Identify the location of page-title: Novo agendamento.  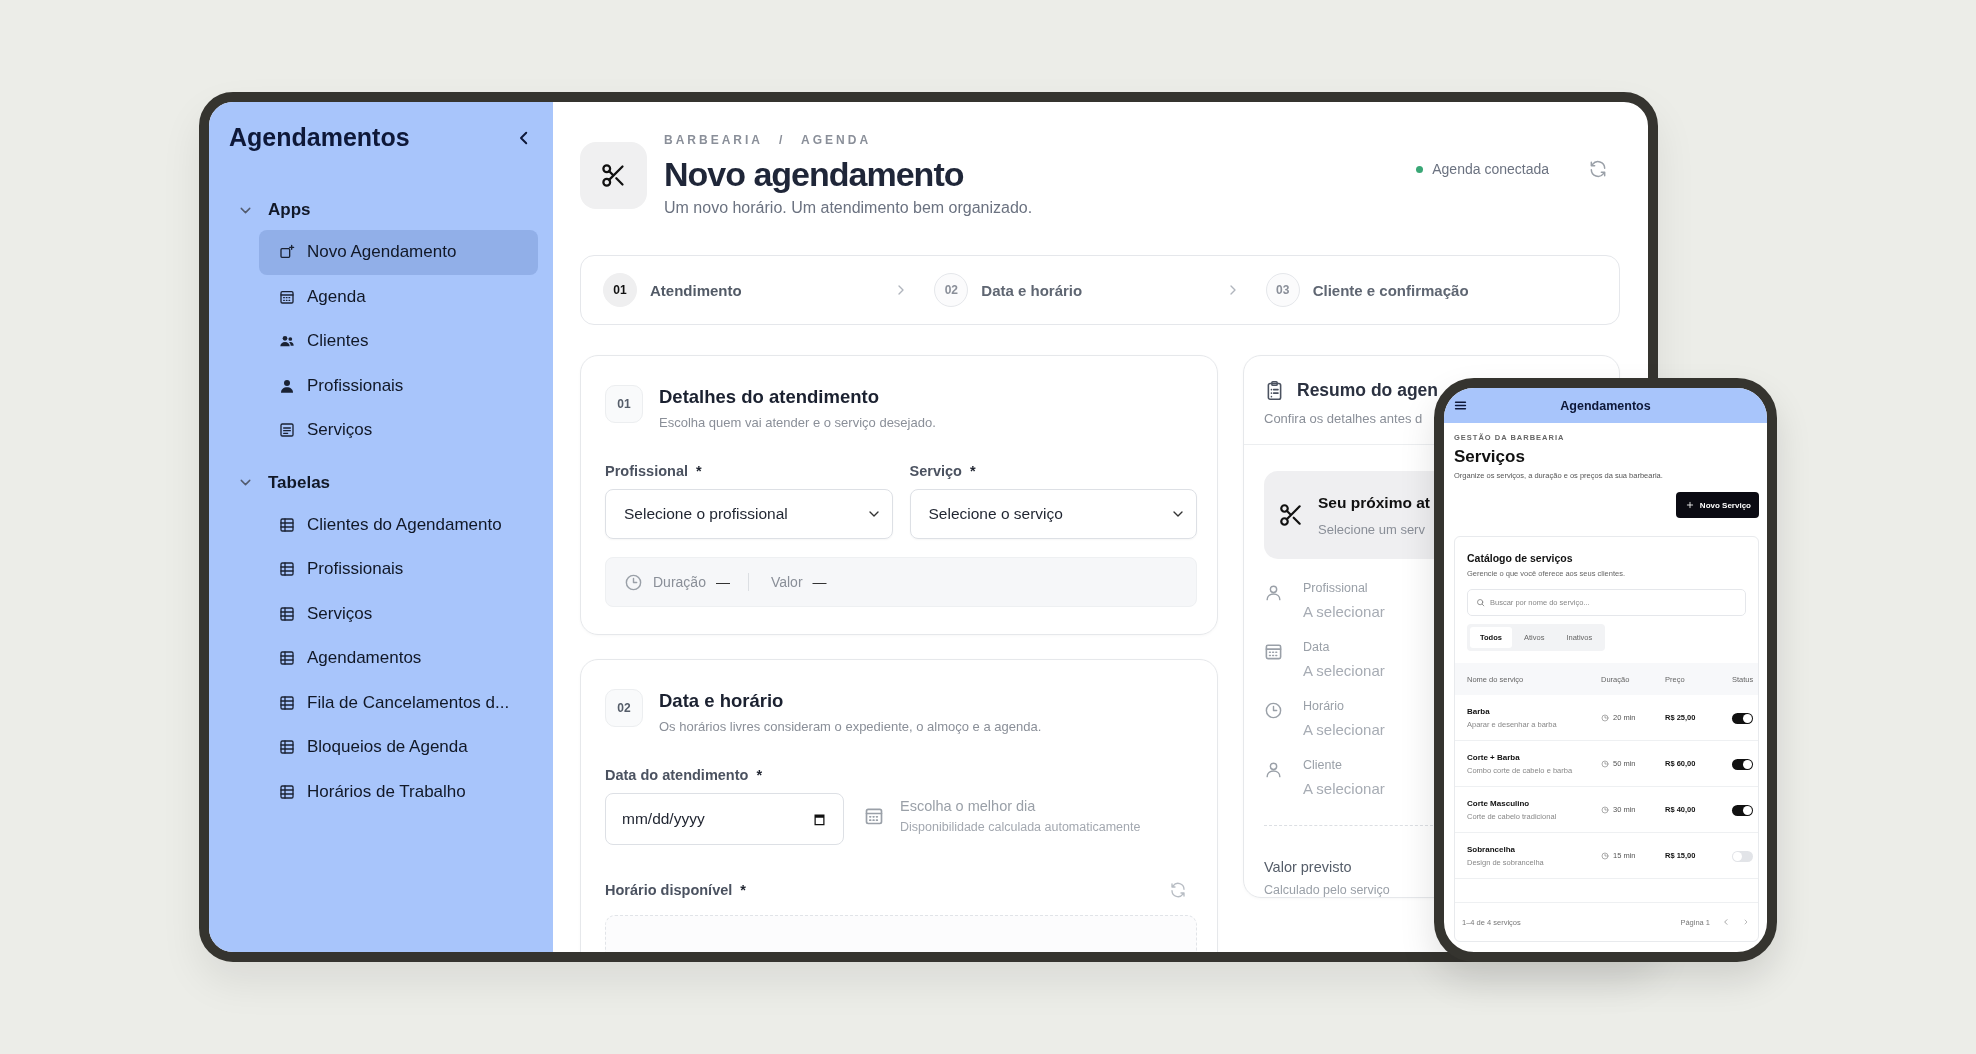
(814, 174).